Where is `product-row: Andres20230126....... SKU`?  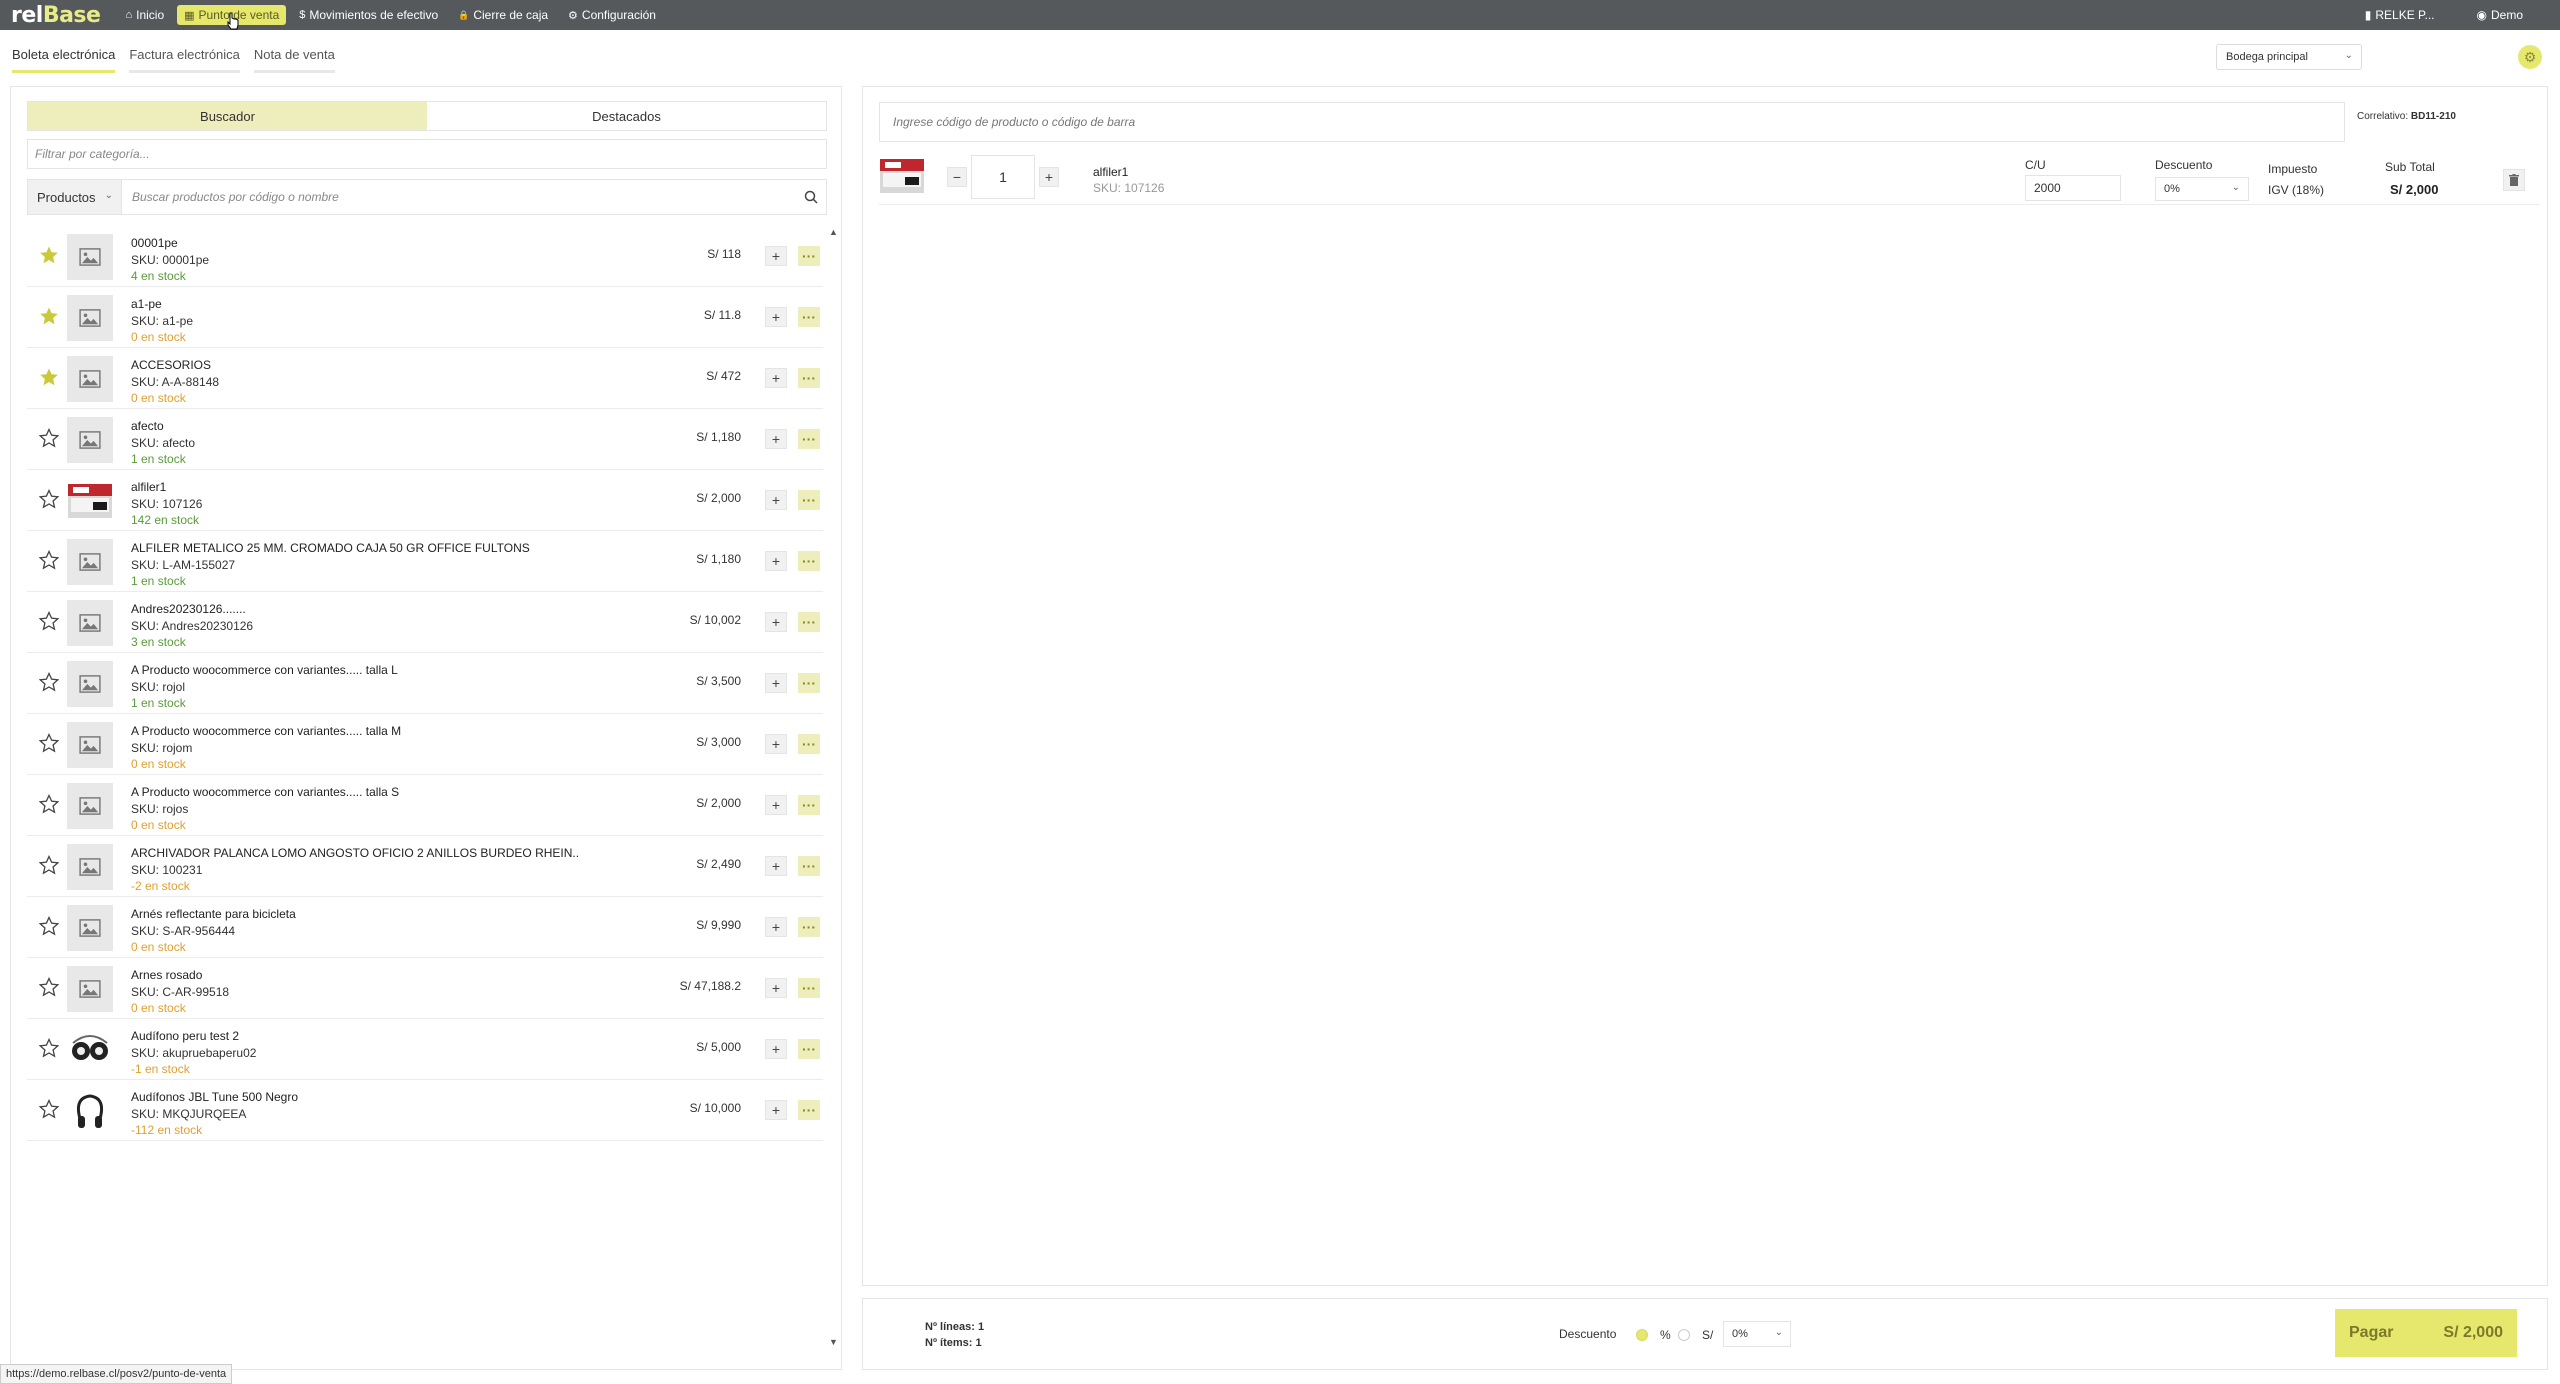
product-row: Andres20230126....... SKU is located at coordinates (425, 622).